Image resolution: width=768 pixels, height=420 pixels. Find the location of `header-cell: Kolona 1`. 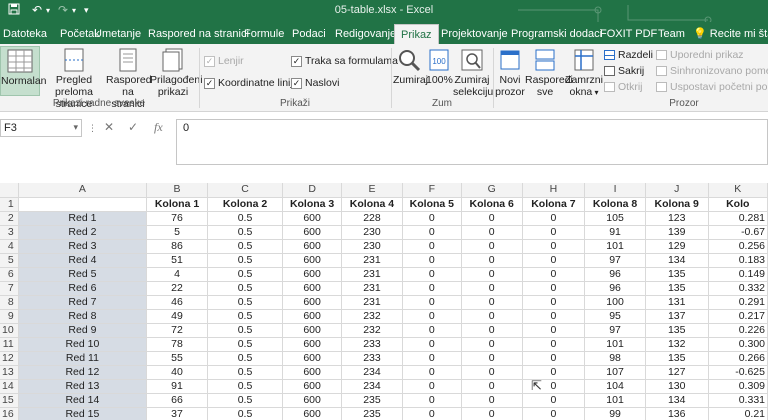

header-cell: Kolona 1 is located at coordinates (177, 204).